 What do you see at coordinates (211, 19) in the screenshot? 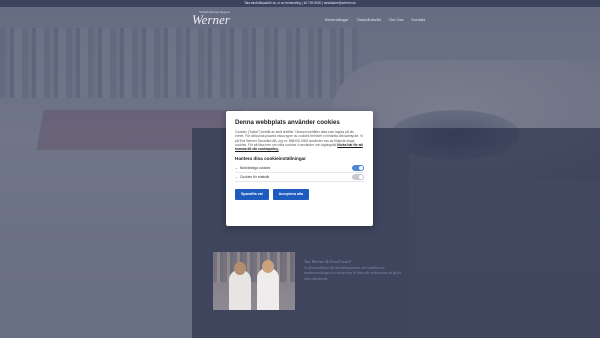
I see `site-logo: Tandvårdsgruppen Werner` at bounding box center [211, 19].